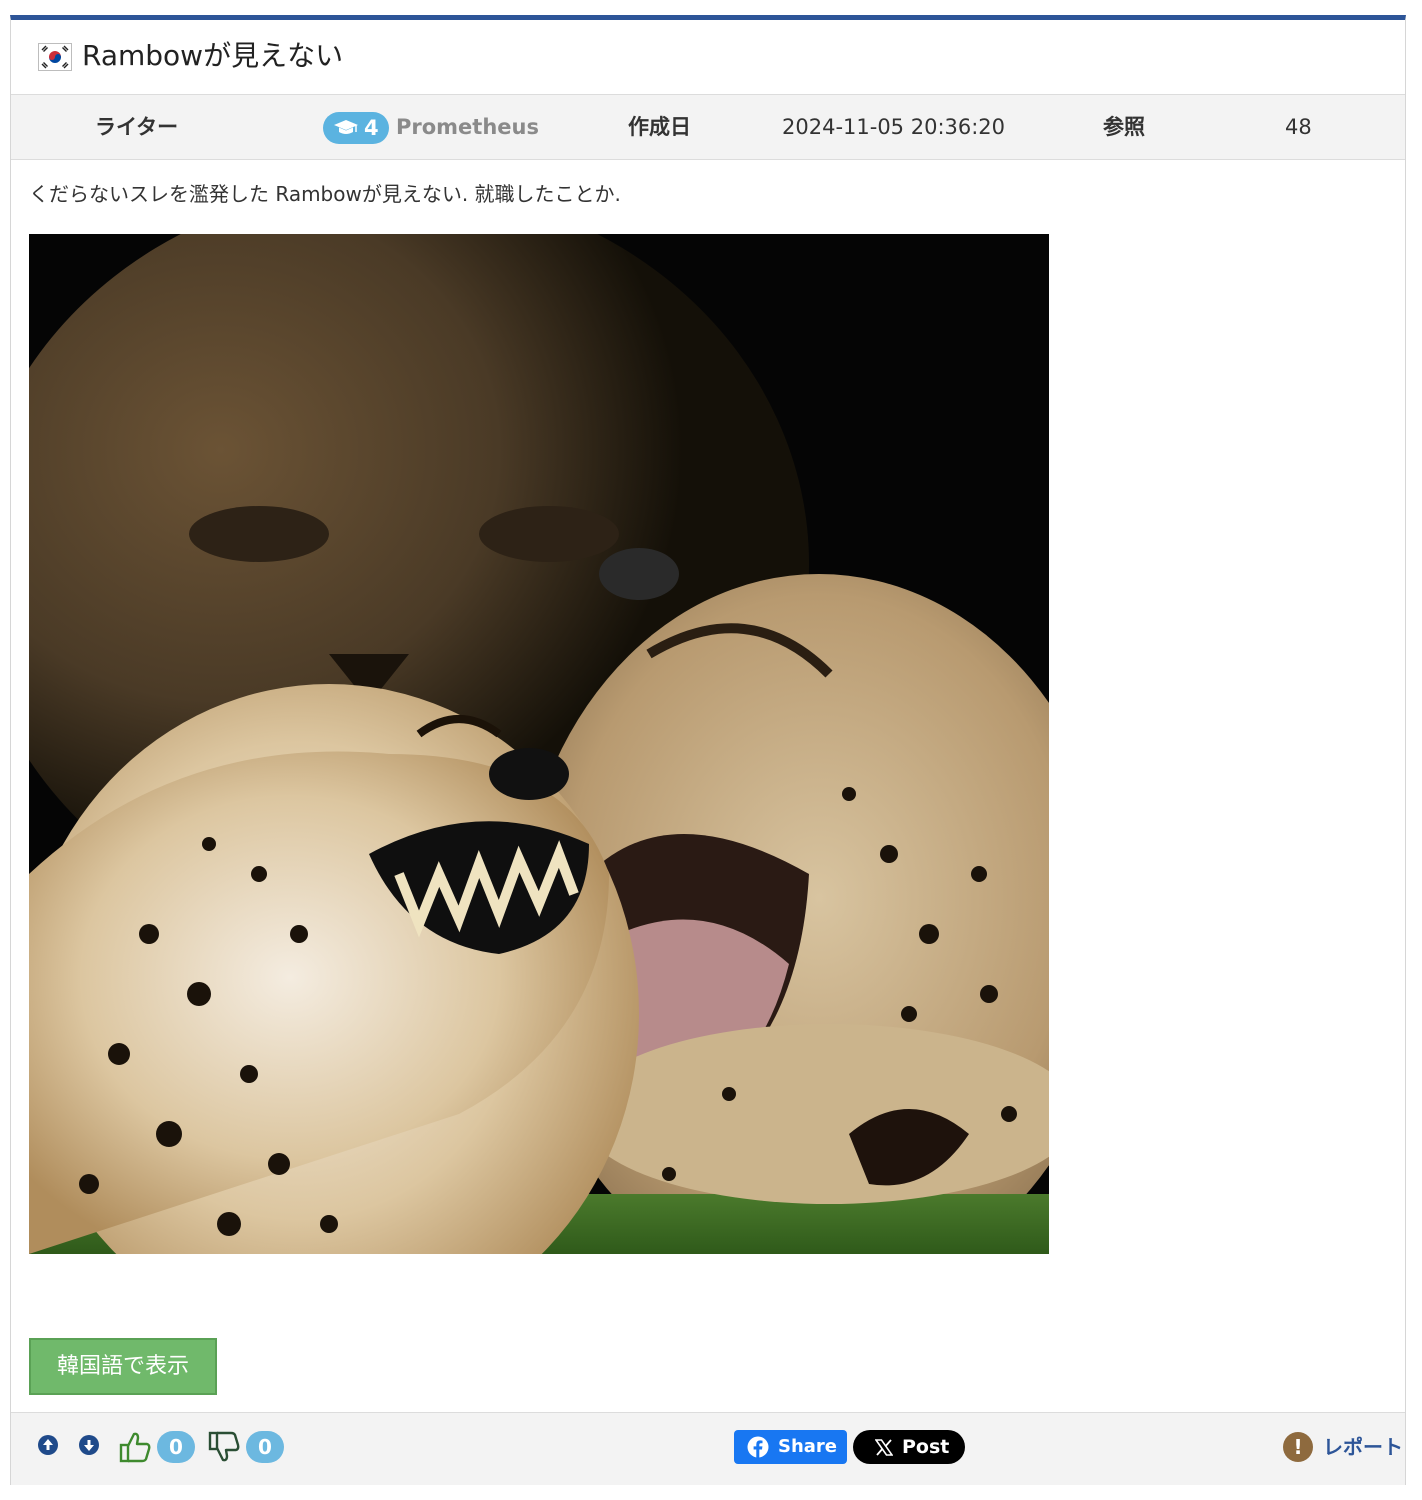  Describe the element at coordinates (894, 127) in the screenshot. I see `date-value: 2024-11-05 20:36:20` at that location.